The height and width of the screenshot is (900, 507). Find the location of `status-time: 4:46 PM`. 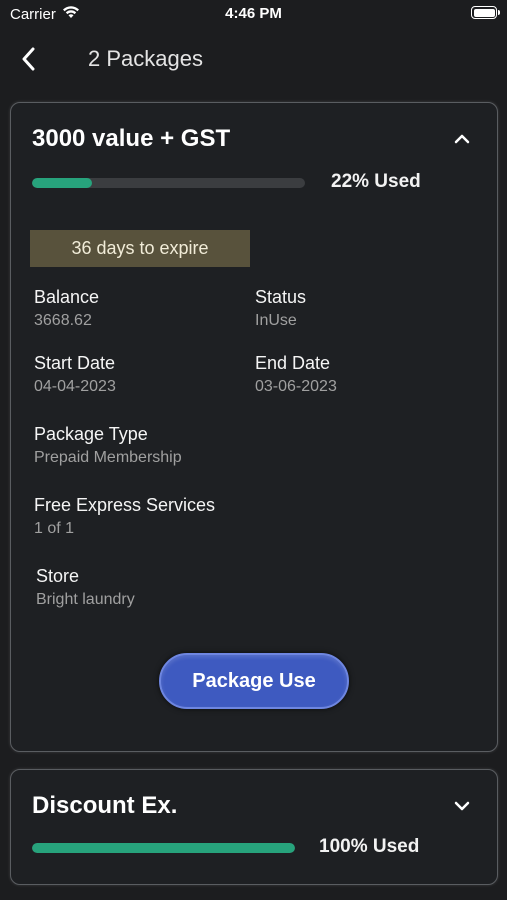

status-time: 4:46 PM is located at coordinates (253, 13).